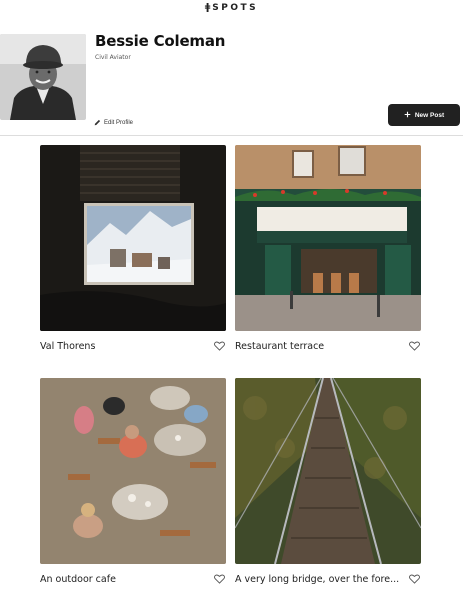  I want to click on card: Val Thorens, so click(133, 248).